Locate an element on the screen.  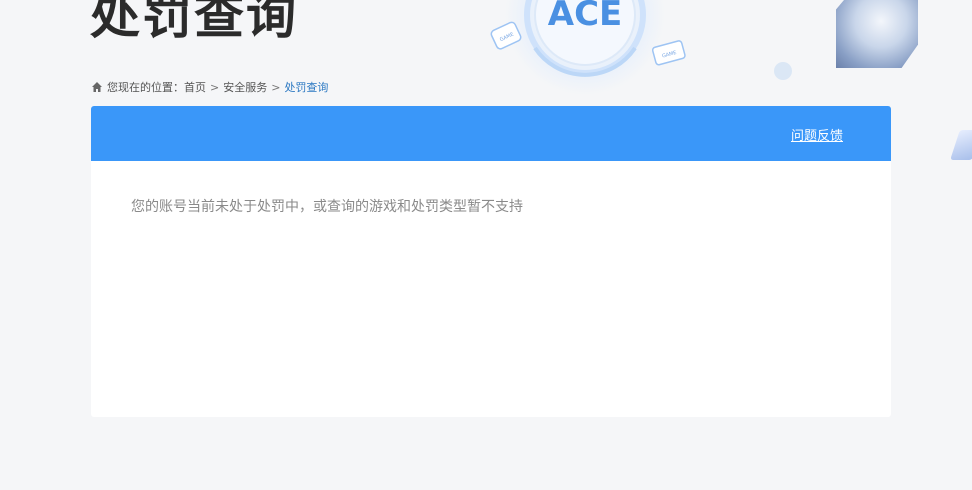
panel-header: 问题反馈 is located at coordinates (491, 133).